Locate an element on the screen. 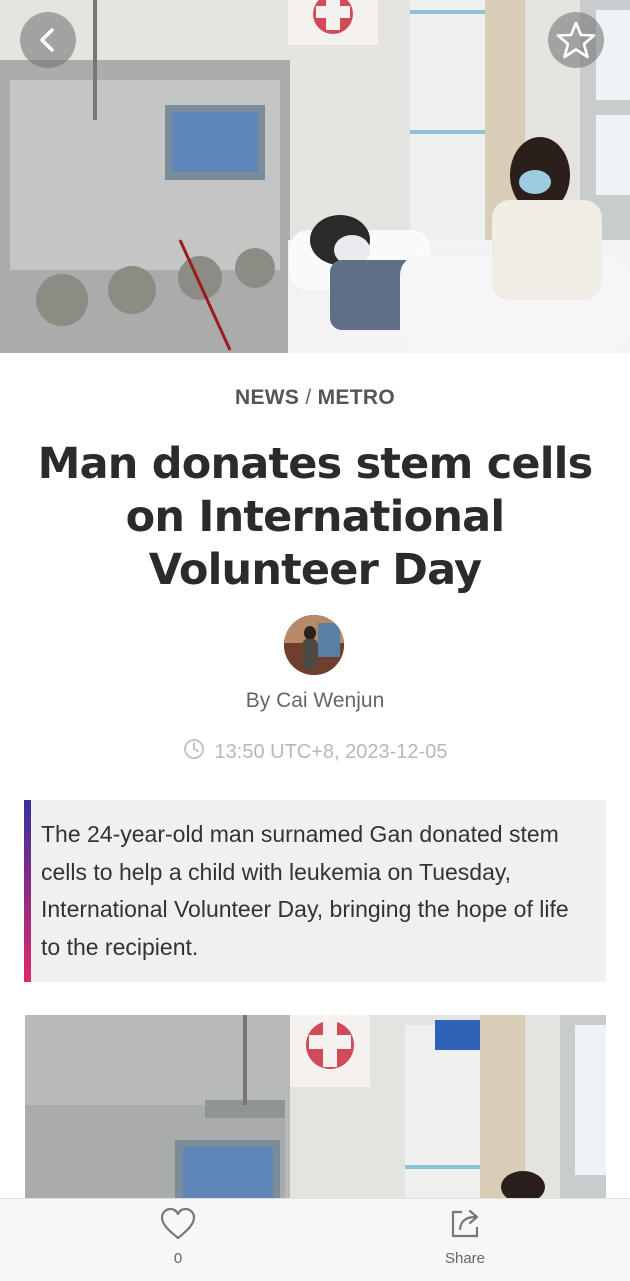 The width and height of the screenshot is (630, 1281). article-photo is located at coordinates (315, 1110).